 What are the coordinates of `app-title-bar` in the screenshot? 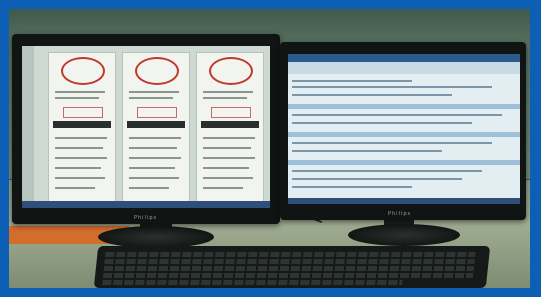 It's located at (404, 58).